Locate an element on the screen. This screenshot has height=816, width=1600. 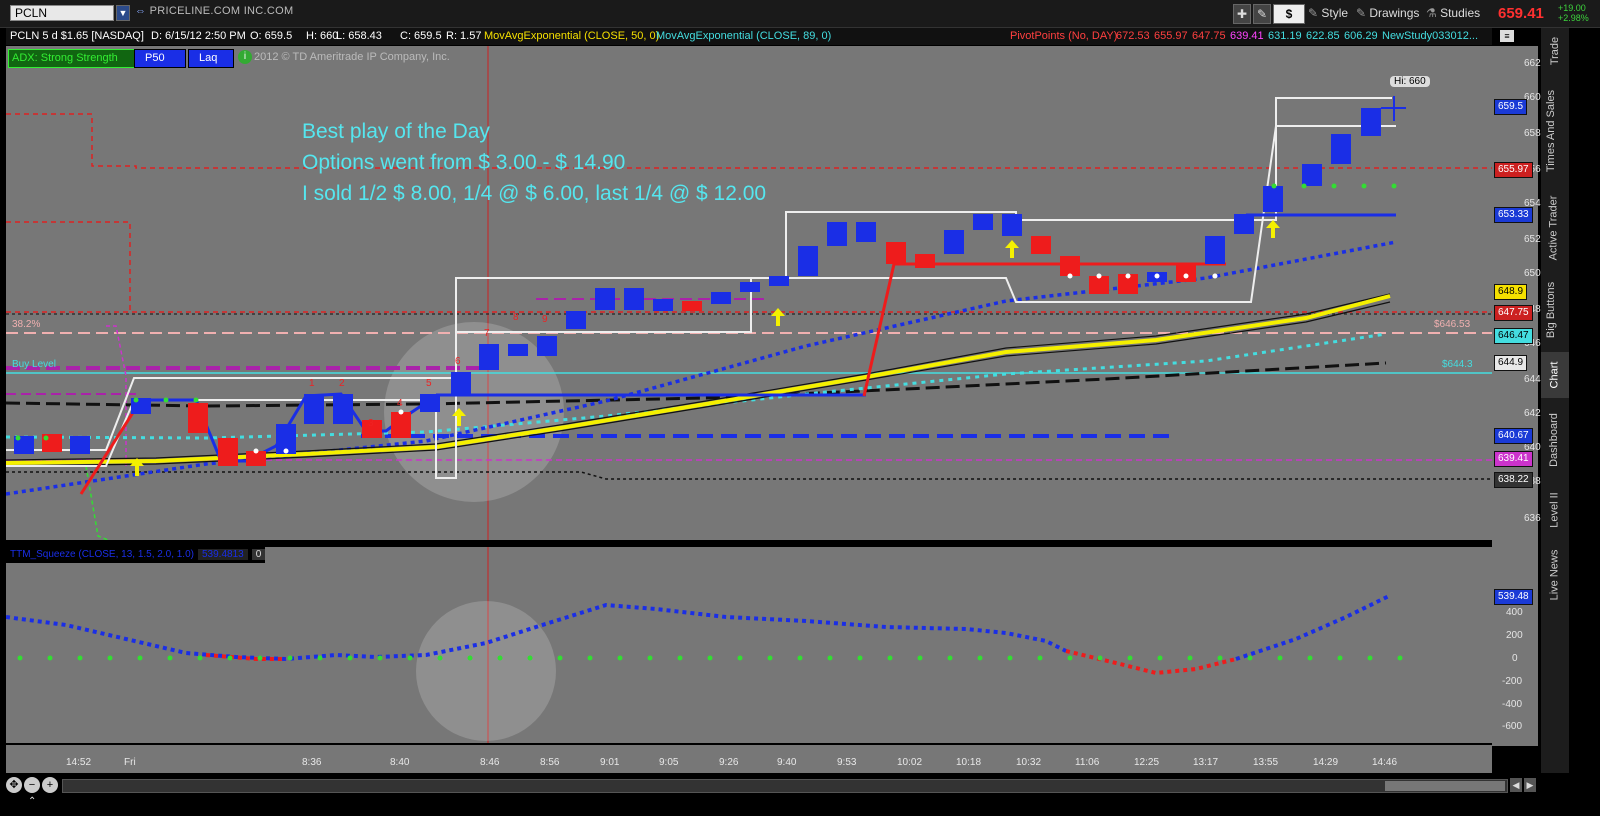
time-label: 9:53 is located at coordinates (847, 762).